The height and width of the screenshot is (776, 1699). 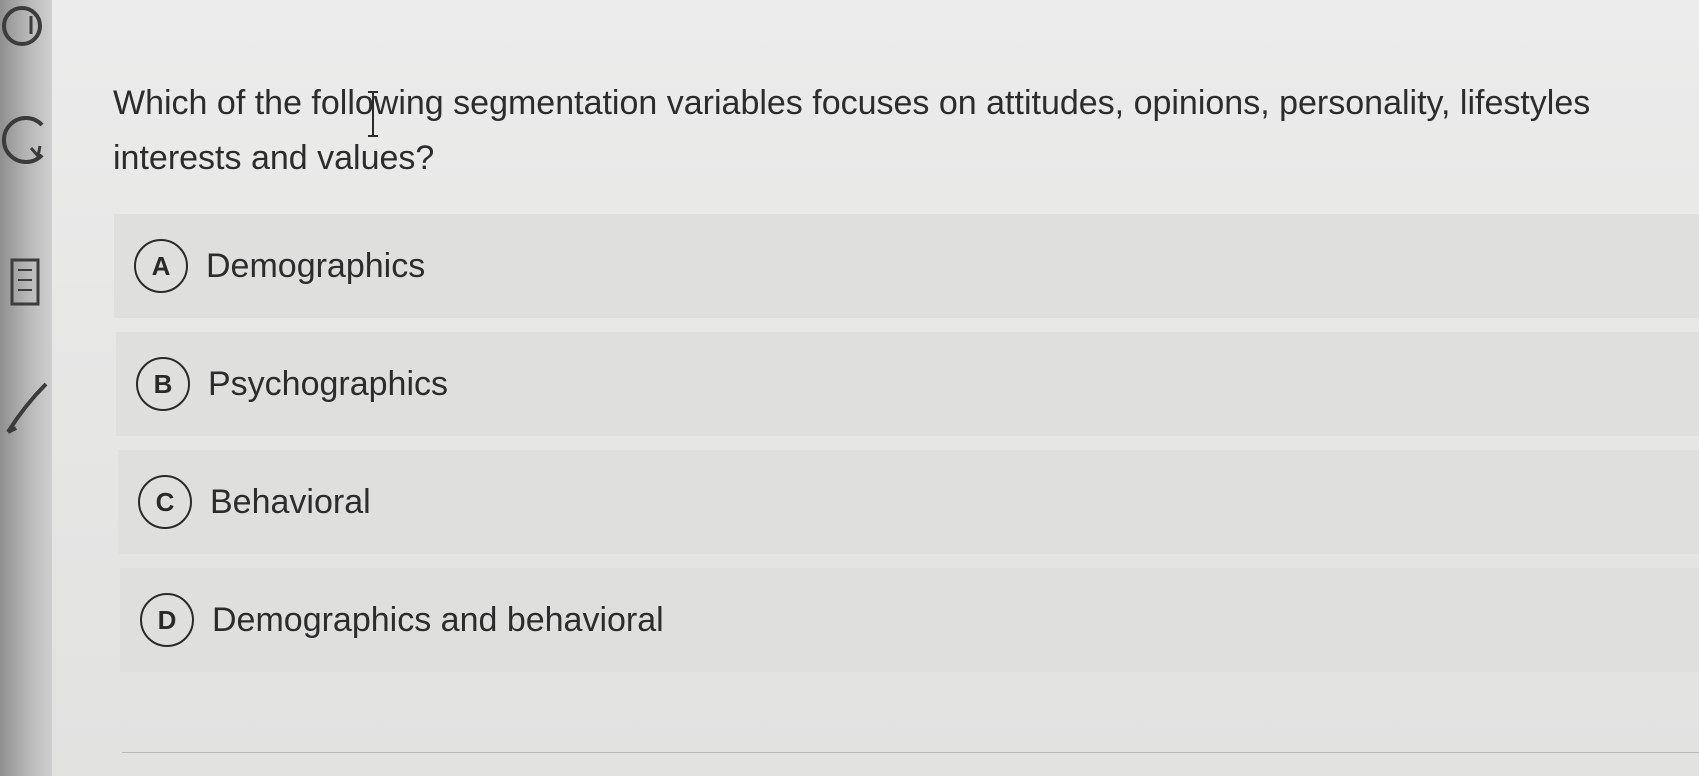 What do you see at coordinates (373, 114) in the screenshot?
I see `text-cursor-icon` at bounding box center [373, 114].